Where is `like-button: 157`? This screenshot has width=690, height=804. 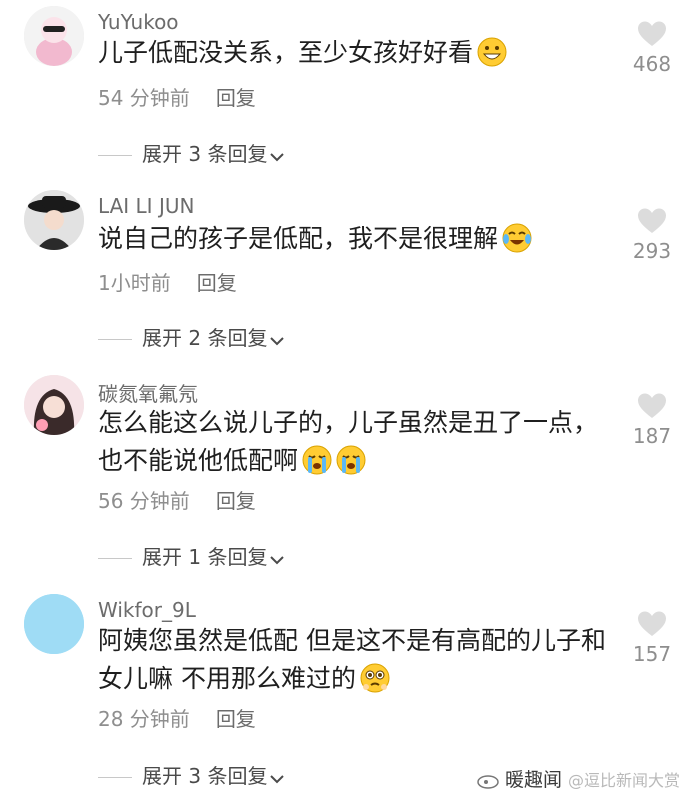
like-button: 157 is located at coordinates (652, 638).